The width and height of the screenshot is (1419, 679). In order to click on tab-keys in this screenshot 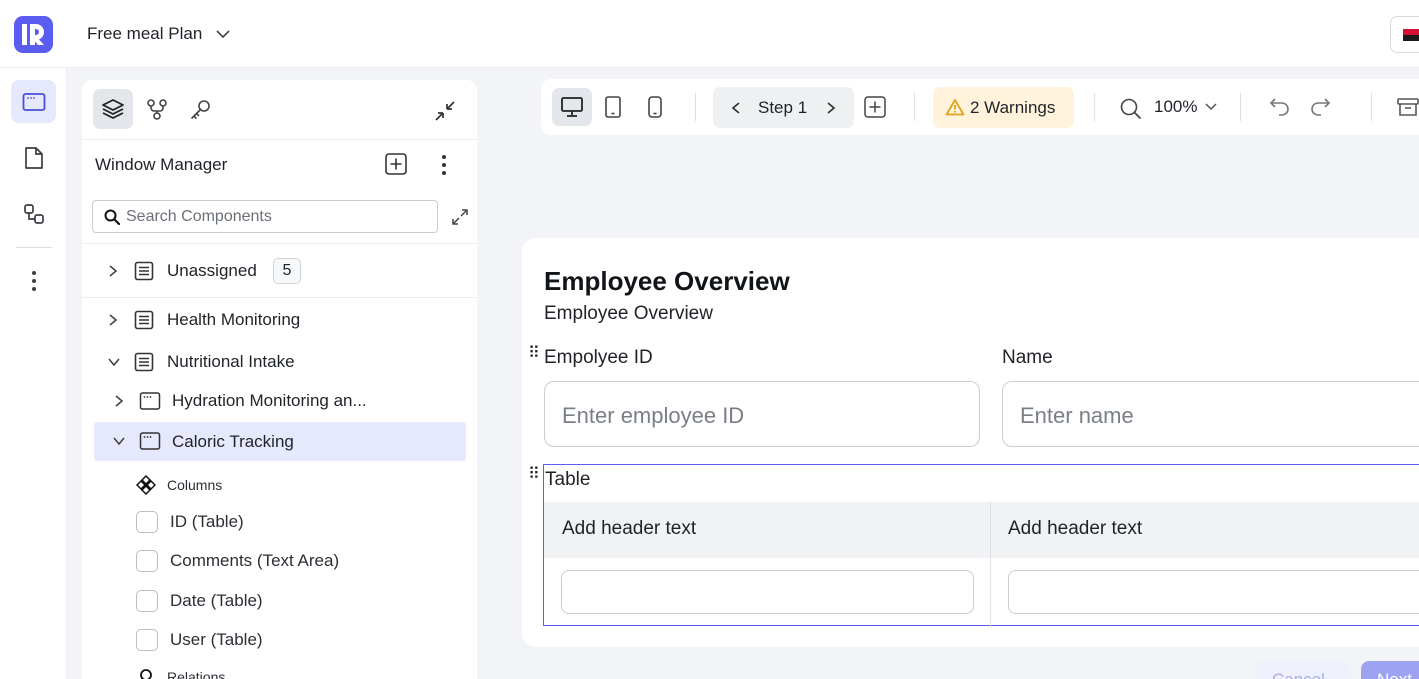, I will do `click(201, 109)`.